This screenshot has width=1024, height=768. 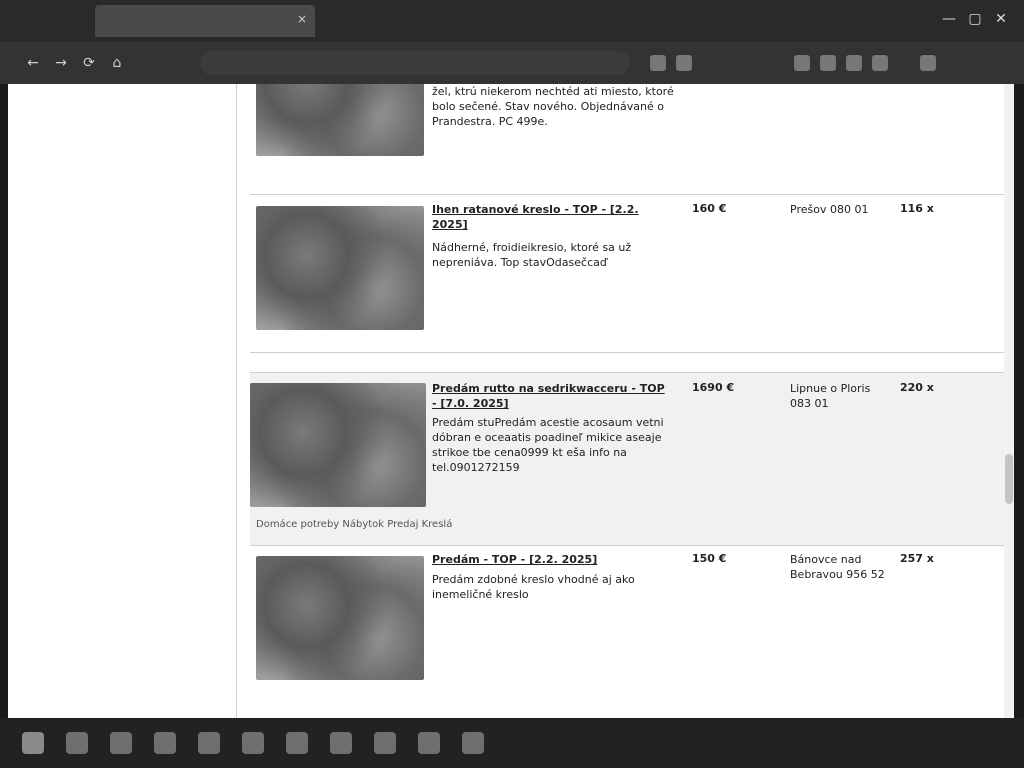 I want to click on listing-distance: 220 x, so click(x=917, y=387).